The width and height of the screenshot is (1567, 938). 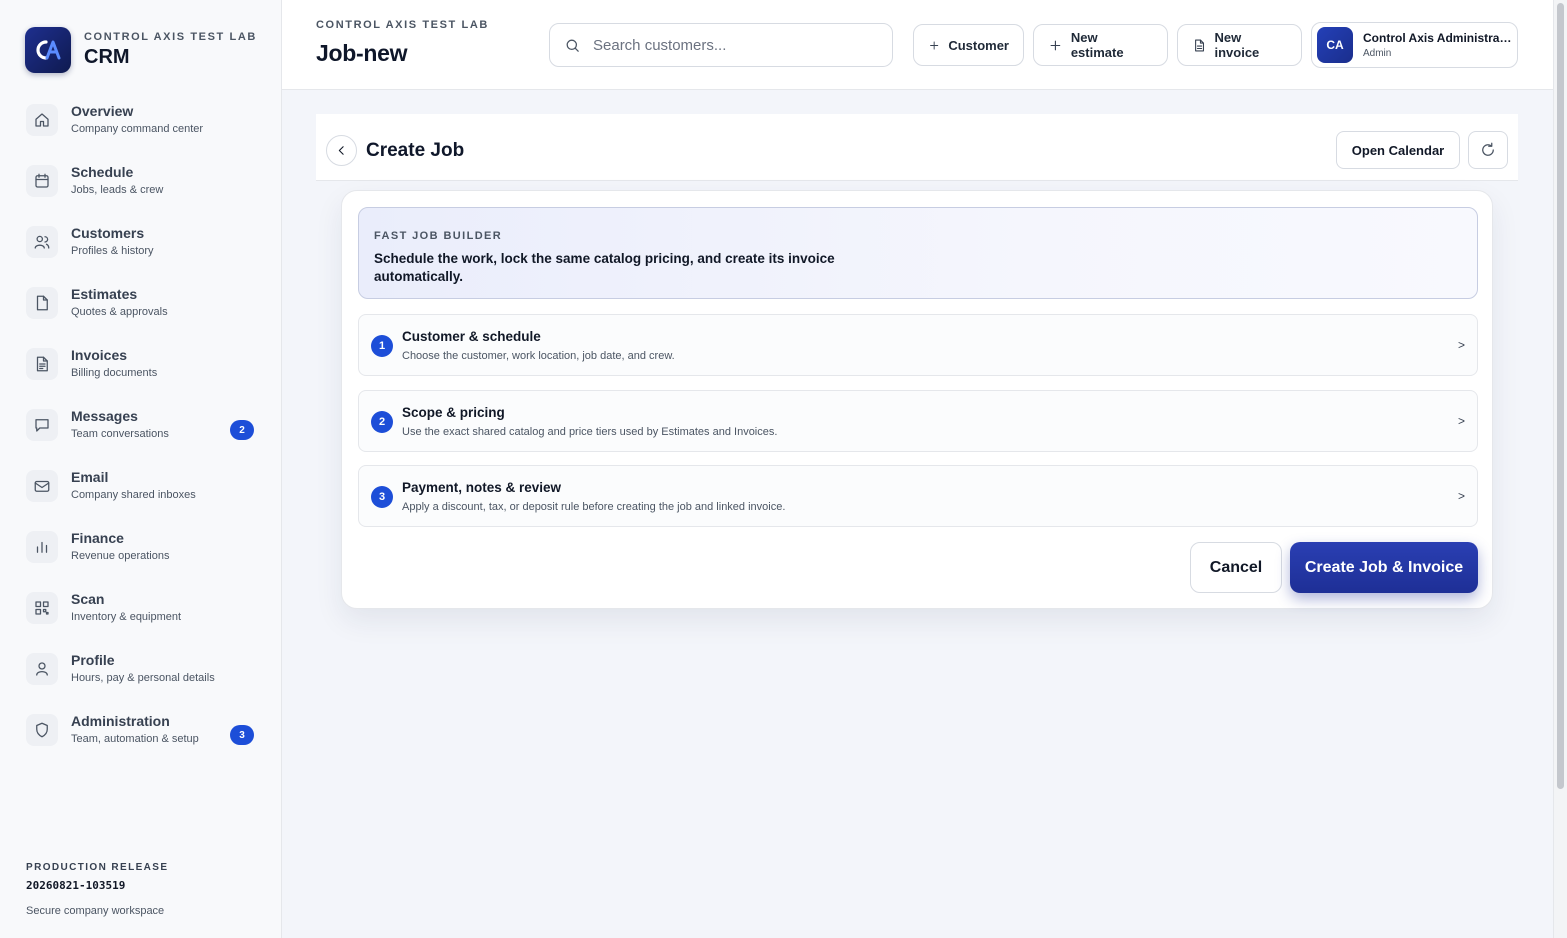 What do you see at coordinates (42, 608) in the screenshot?
I see `qr-icon` at bounding box center [42, 608].